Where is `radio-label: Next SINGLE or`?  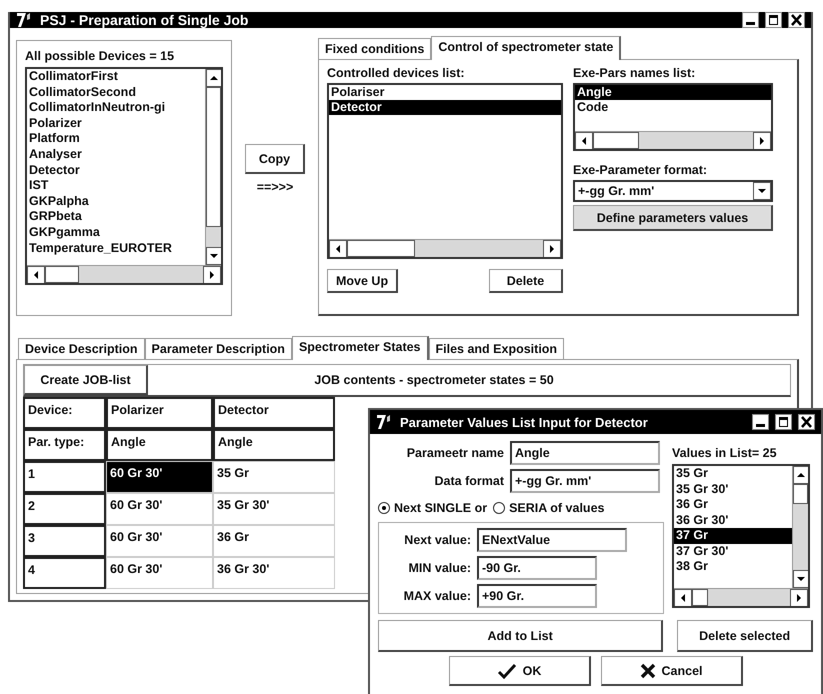 radio-label: Next SINGLE or is located at coordinates (441, 508).